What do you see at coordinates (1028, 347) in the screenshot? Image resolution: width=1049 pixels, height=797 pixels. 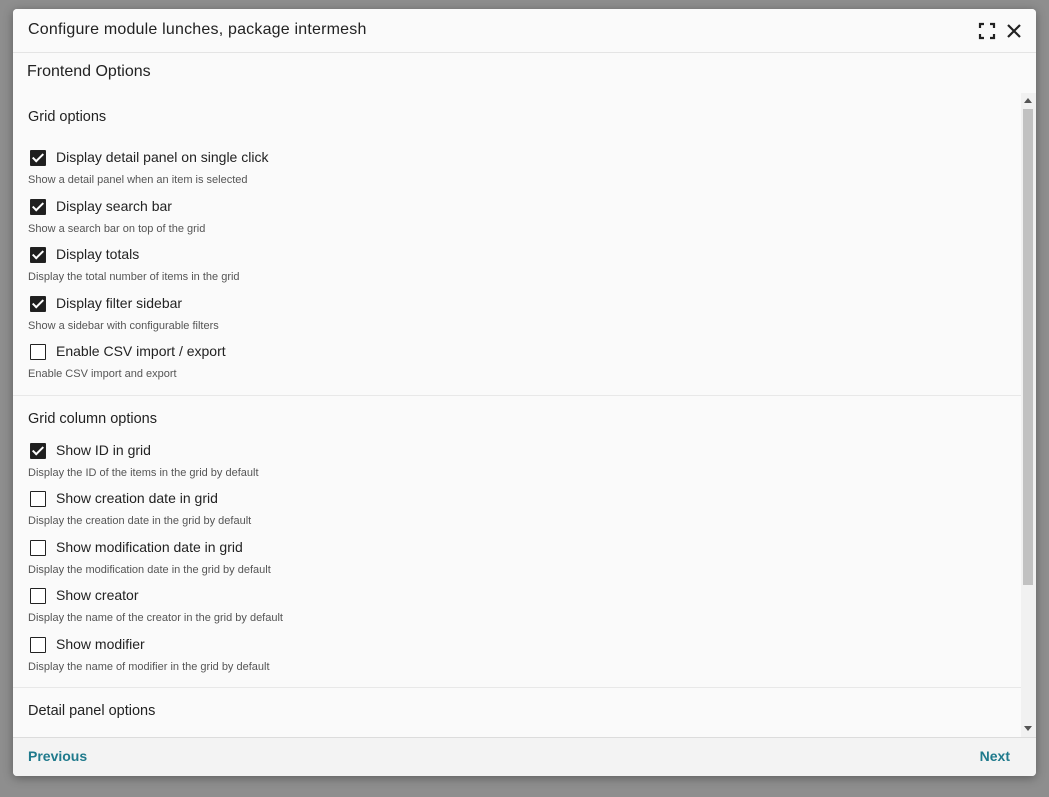 I see `scroll-thumb` at bounding box center [1028, 347].